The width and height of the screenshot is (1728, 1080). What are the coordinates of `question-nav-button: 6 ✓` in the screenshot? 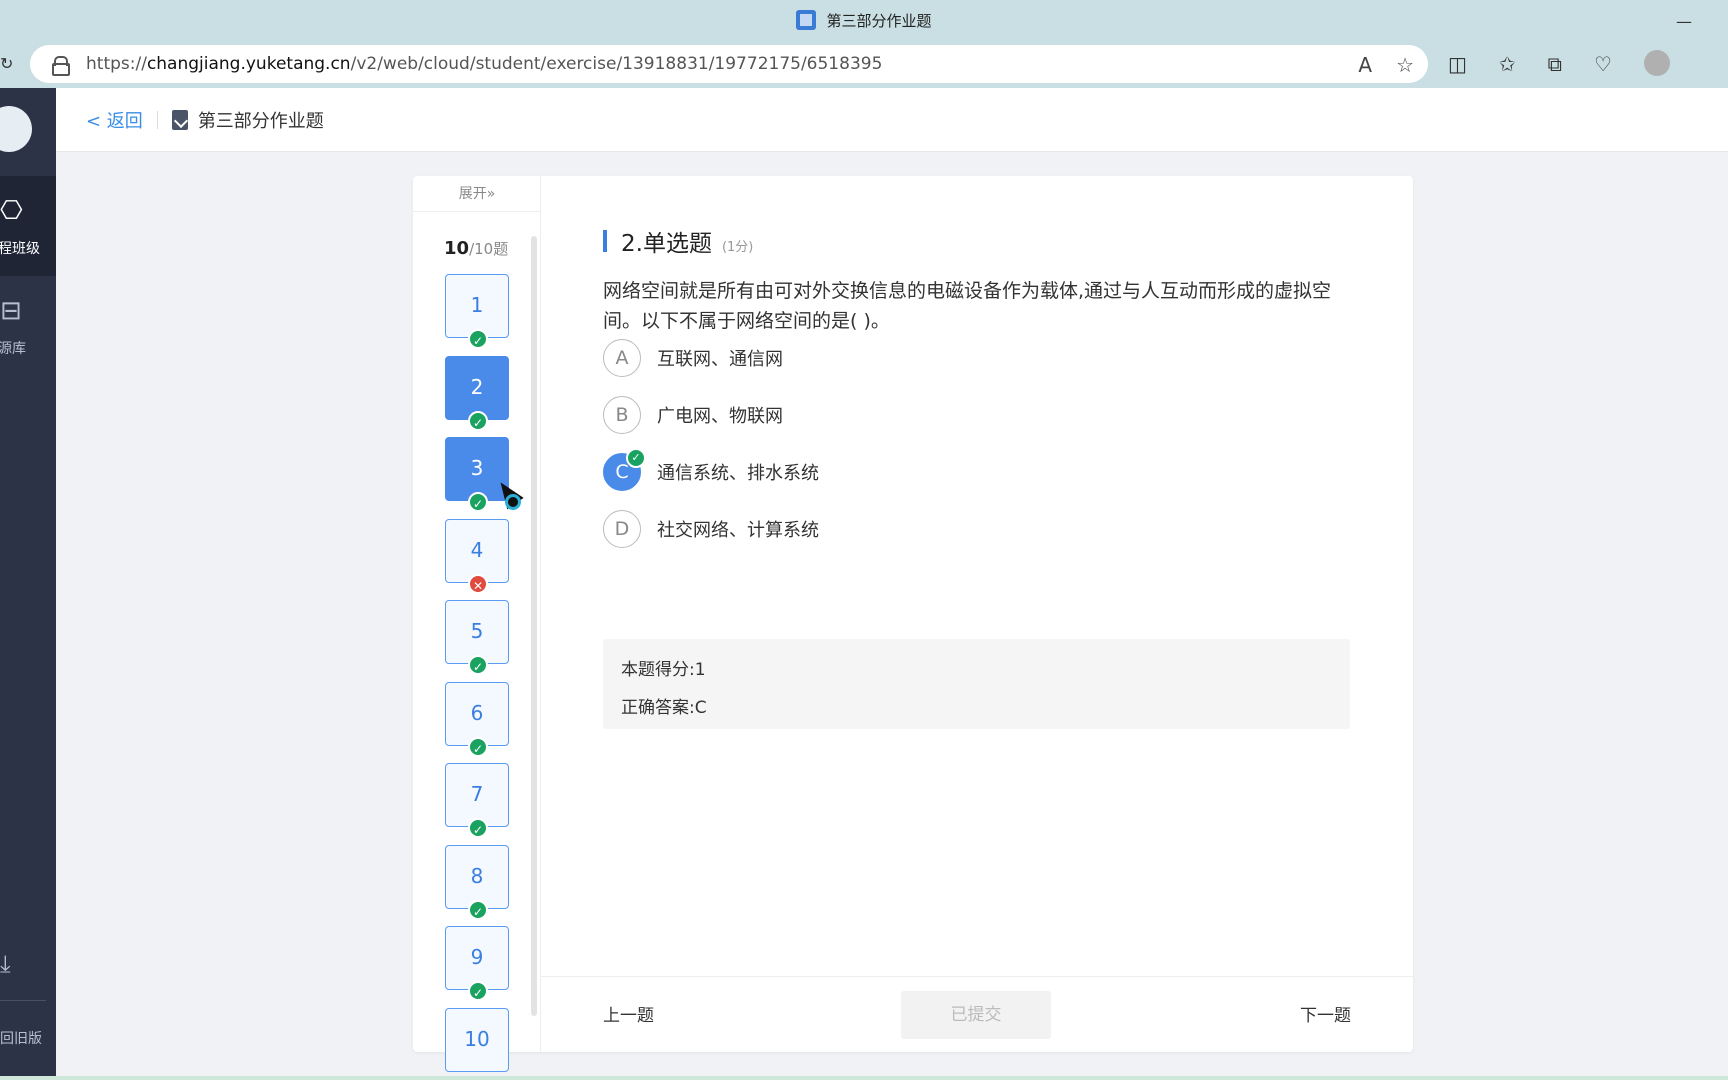 It's located at (477, 719).